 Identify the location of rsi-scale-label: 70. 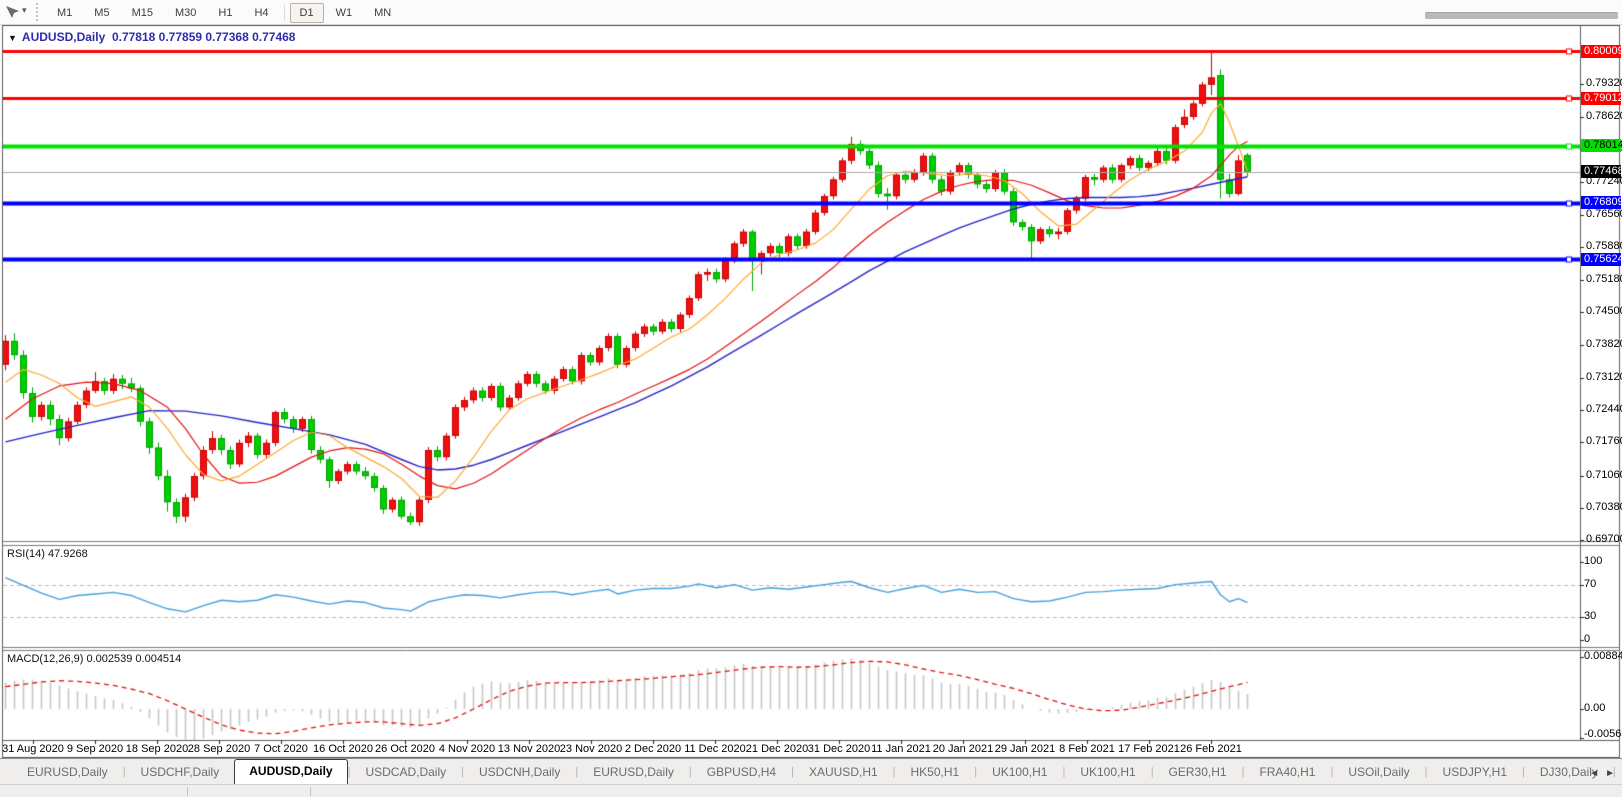
(1590, 584).